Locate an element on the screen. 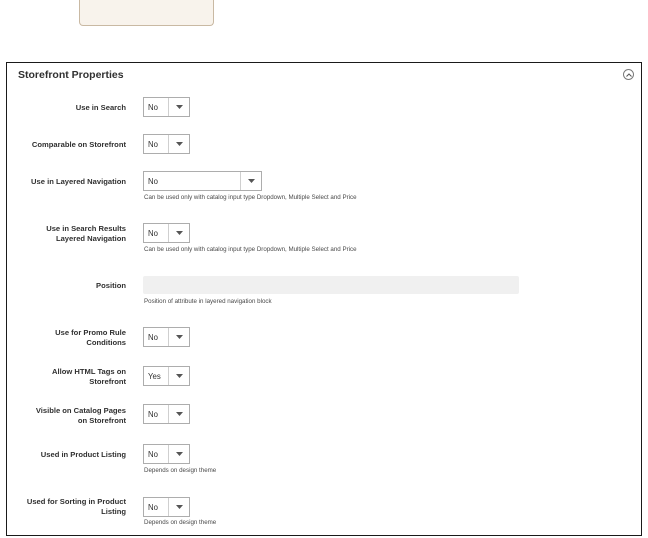  position-label: Position is located at coordinates (111, 285).